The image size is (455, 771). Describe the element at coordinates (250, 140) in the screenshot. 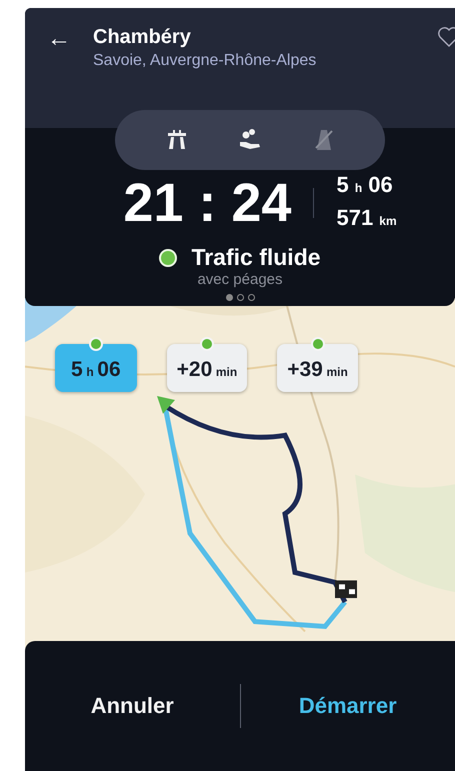

I see `toll-icon` at that location.